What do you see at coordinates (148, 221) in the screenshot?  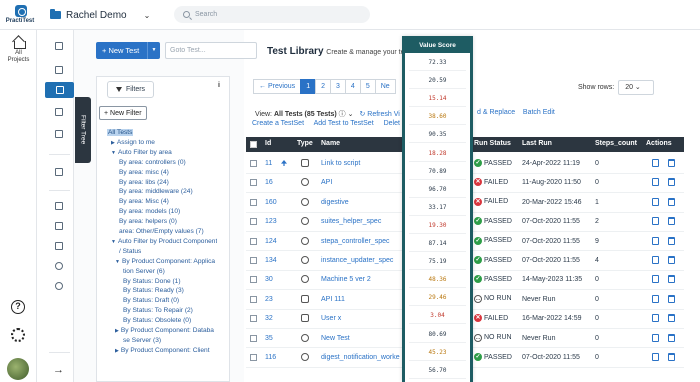 I see `filter-tree-item: By area: helpers (0)` at bounding box center [148, 221].